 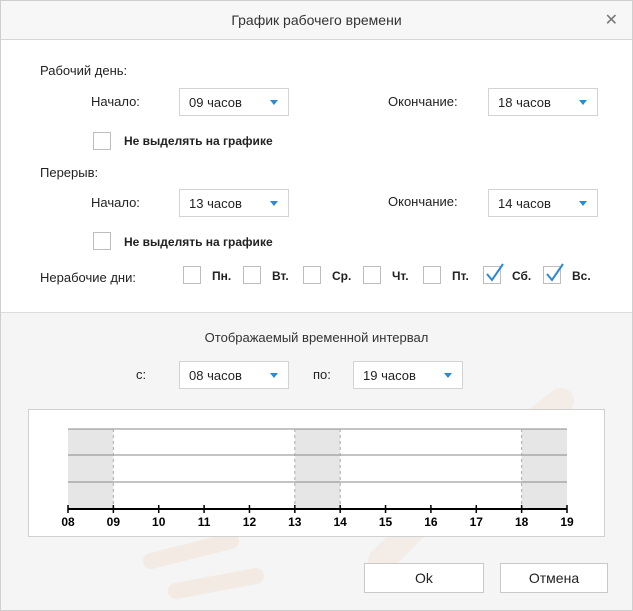 I want to click on break-start-dropdown: 13 часов, so click(x=234, y=203).